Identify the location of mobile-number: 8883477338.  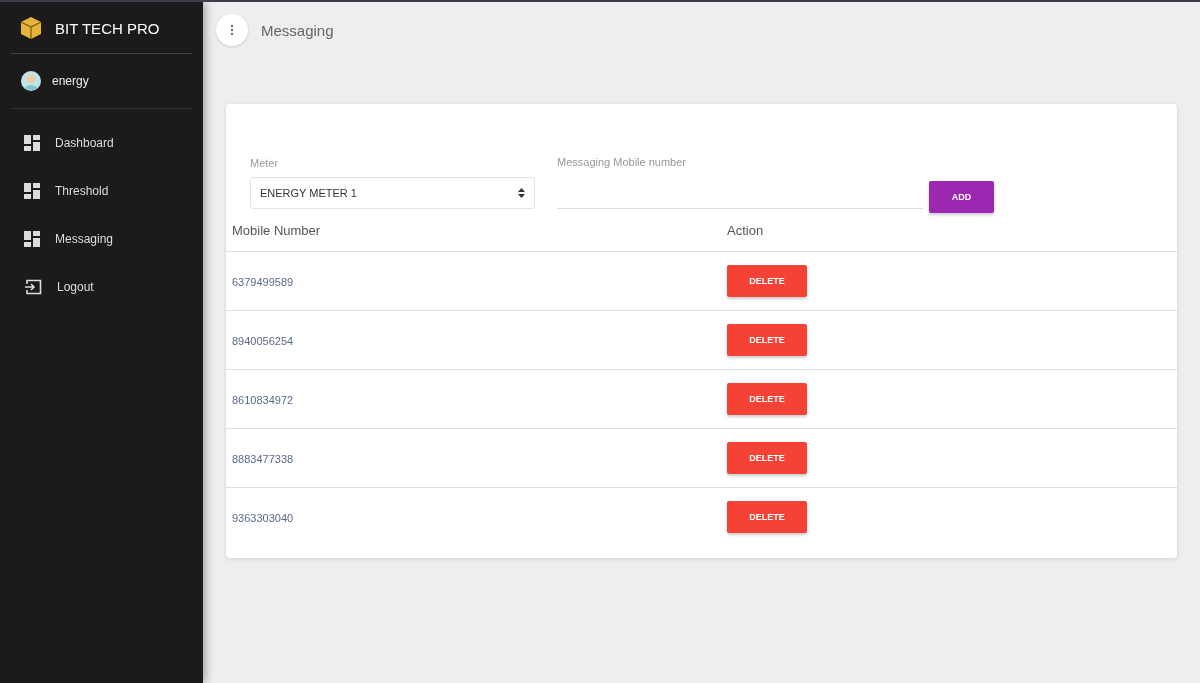
(263, 459).